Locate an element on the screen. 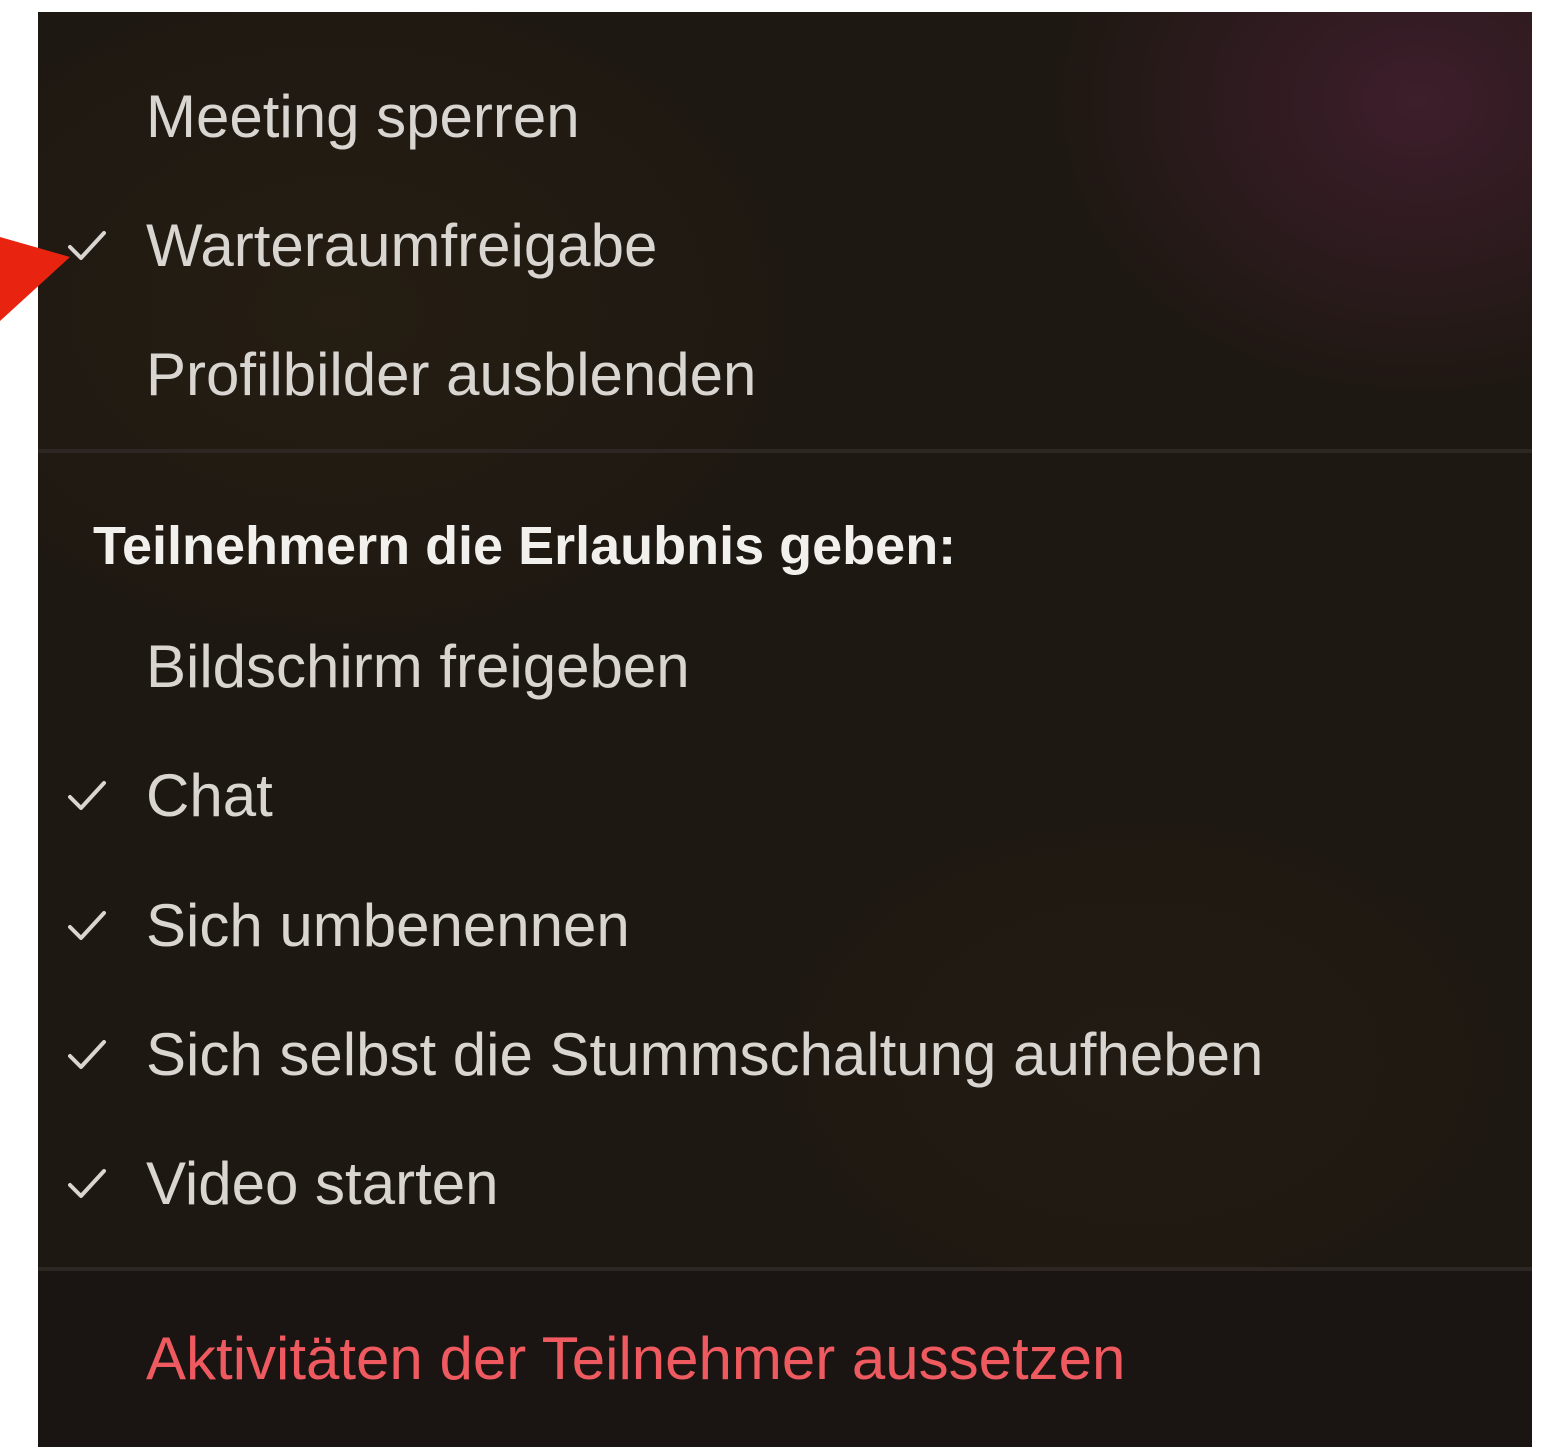 The image size is (1548, 1447). arrow-pointer-icon is located at coordinates (35, 279).